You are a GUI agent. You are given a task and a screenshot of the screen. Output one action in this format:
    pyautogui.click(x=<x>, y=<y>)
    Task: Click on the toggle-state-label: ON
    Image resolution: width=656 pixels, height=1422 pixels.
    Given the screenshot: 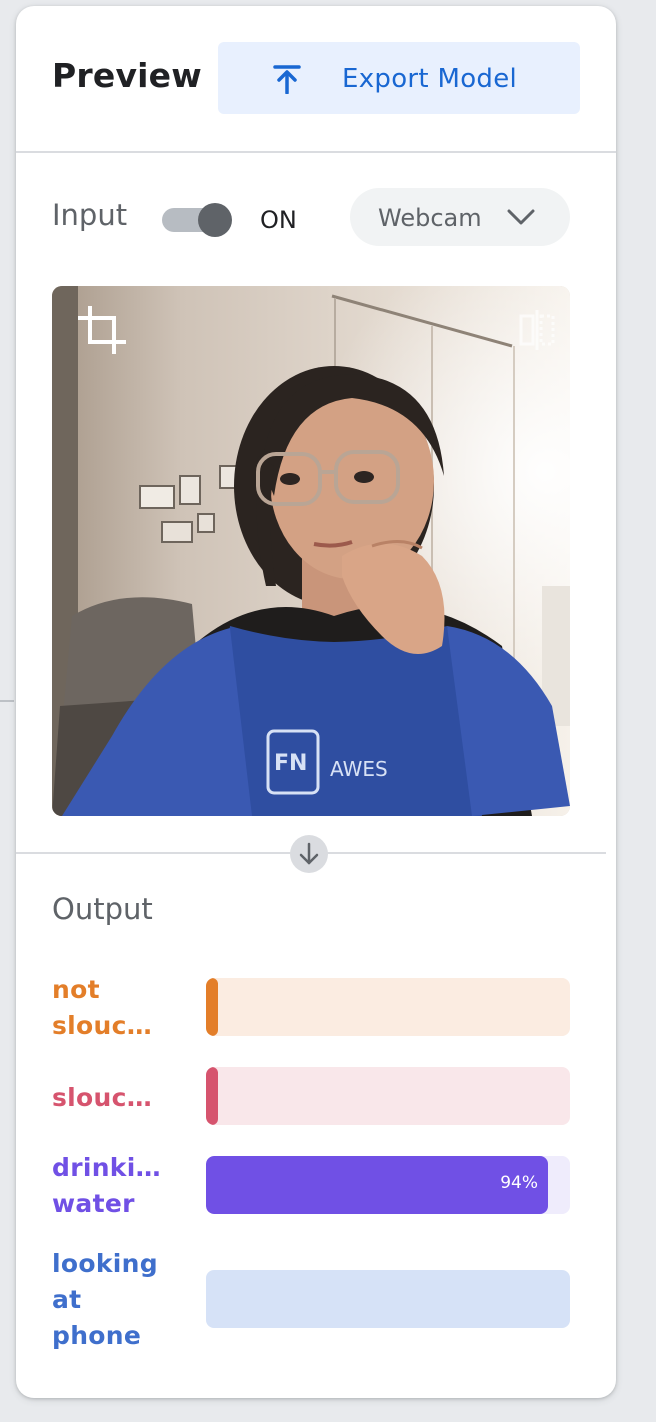 What is the action you would take?
    pyautogui.click(x=278, y=220)
    